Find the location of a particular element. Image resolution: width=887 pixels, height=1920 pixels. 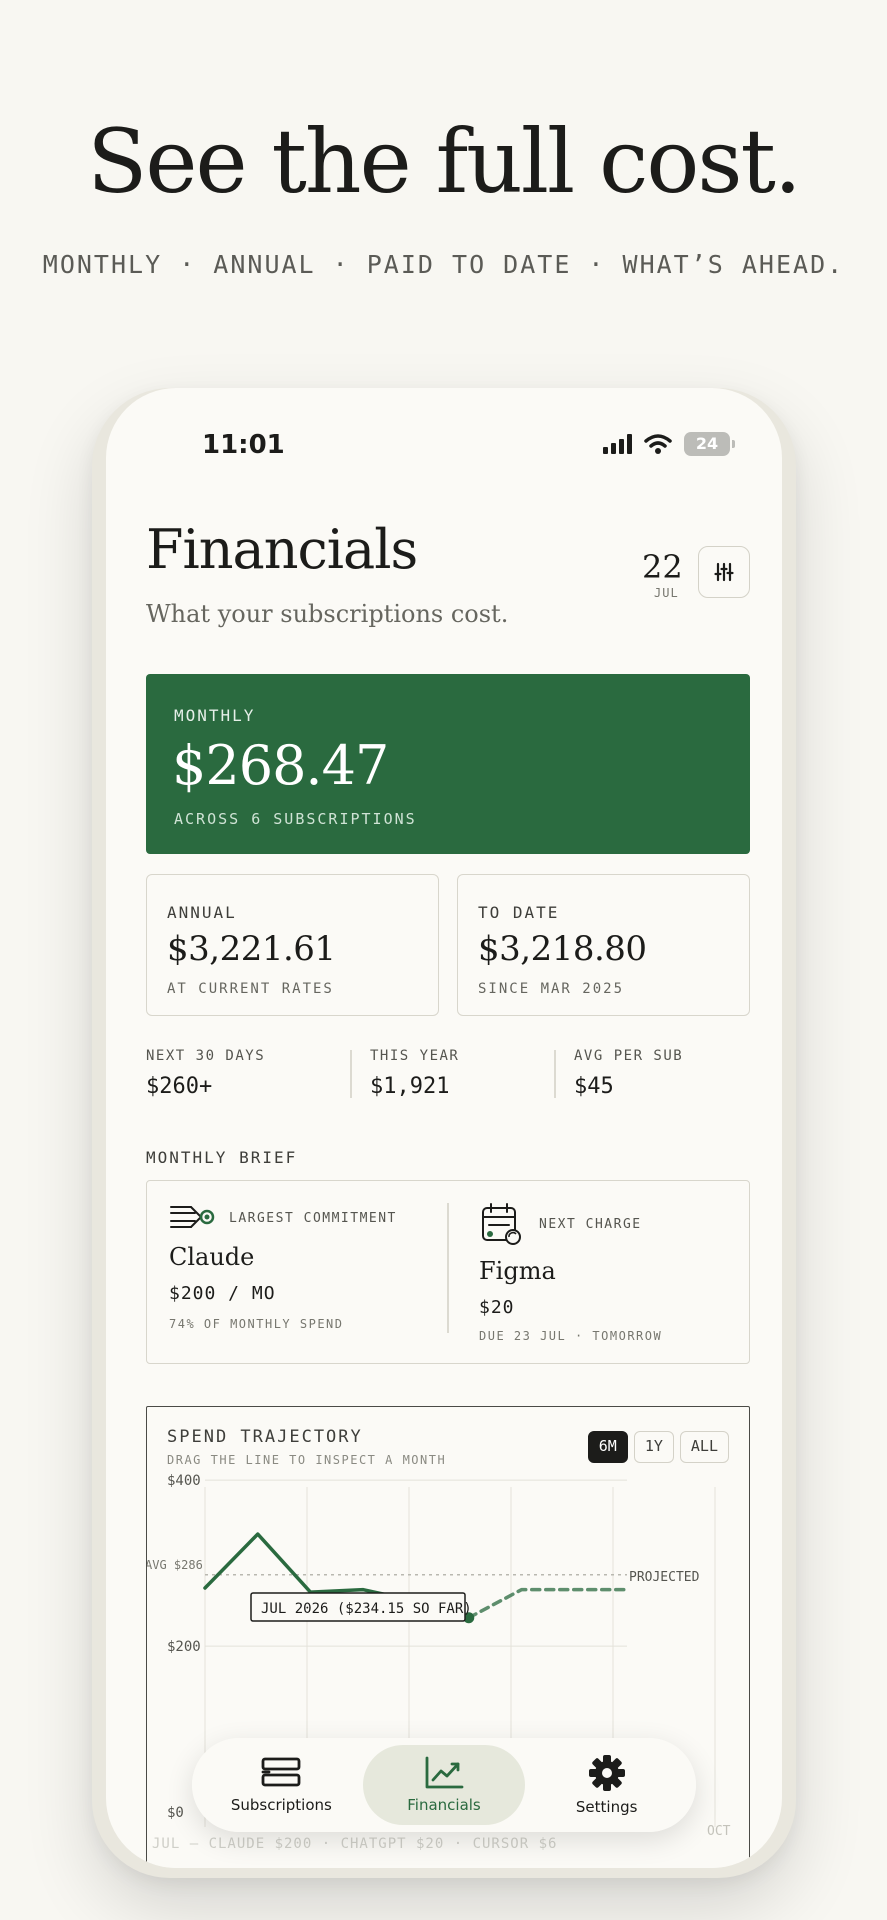

projected-label: PROJECTED is located at coordinates (664, 1577).